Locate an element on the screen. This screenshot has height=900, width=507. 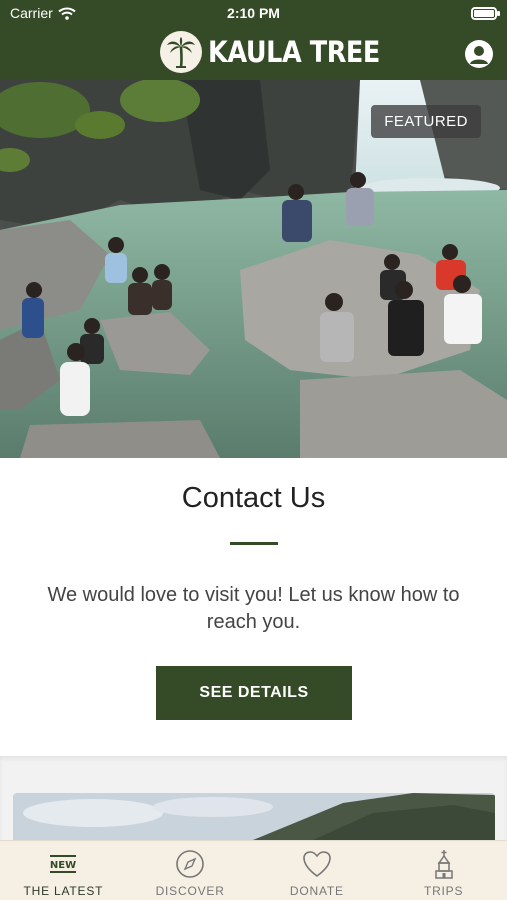
see-details-button: SEE DETAILS is located at coordinates (254, 693).